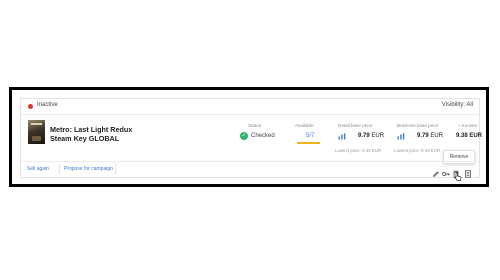 This screenshot has height=280, width=500. Describe the element at coordinates (468, 171) in the screenshot. I see `document-icon` at that location.